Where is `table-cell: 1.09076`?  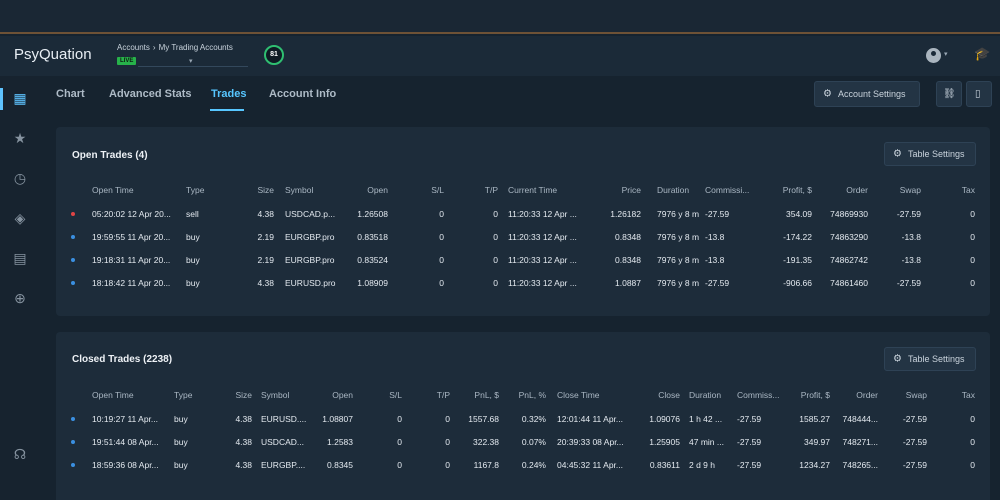
table-cell: 1.09076 is located at coordinates (664, 419).